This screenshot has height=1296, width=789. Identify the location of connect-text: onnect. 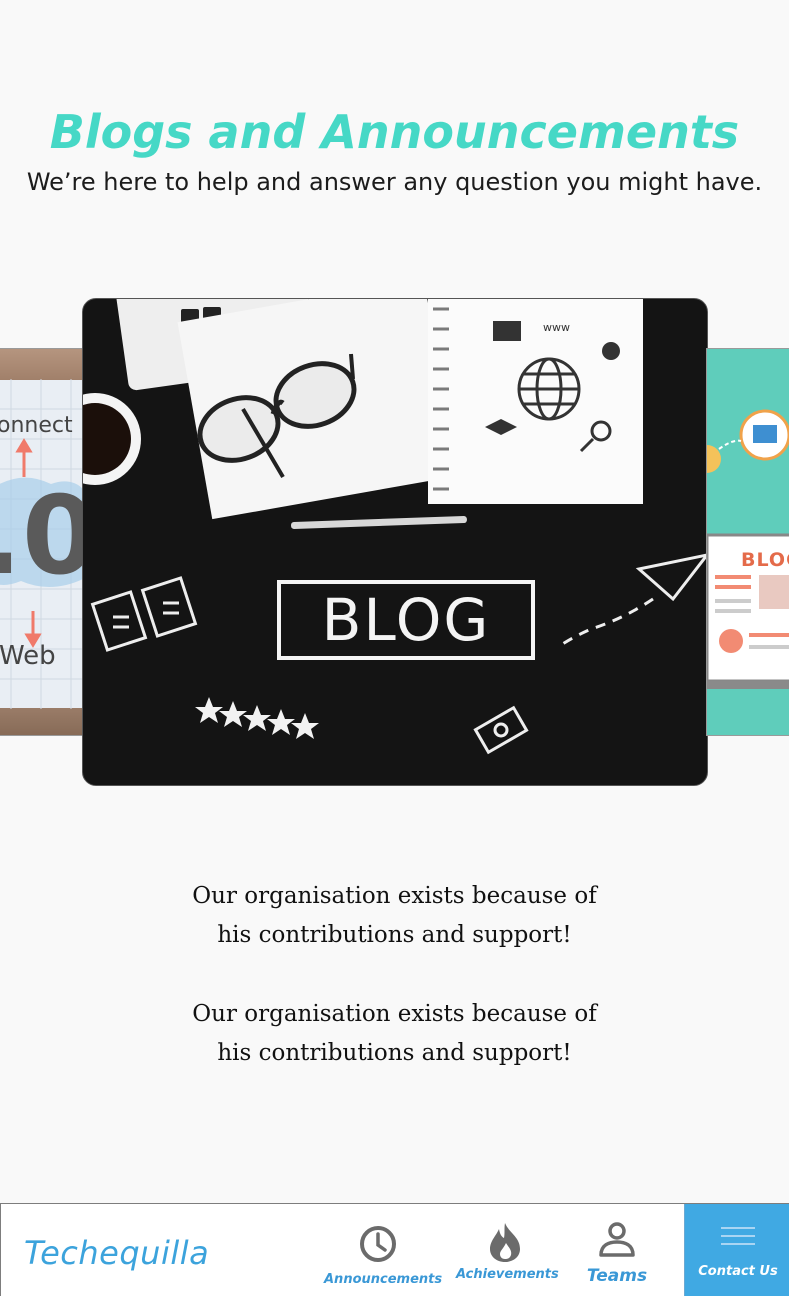
(36, 425).